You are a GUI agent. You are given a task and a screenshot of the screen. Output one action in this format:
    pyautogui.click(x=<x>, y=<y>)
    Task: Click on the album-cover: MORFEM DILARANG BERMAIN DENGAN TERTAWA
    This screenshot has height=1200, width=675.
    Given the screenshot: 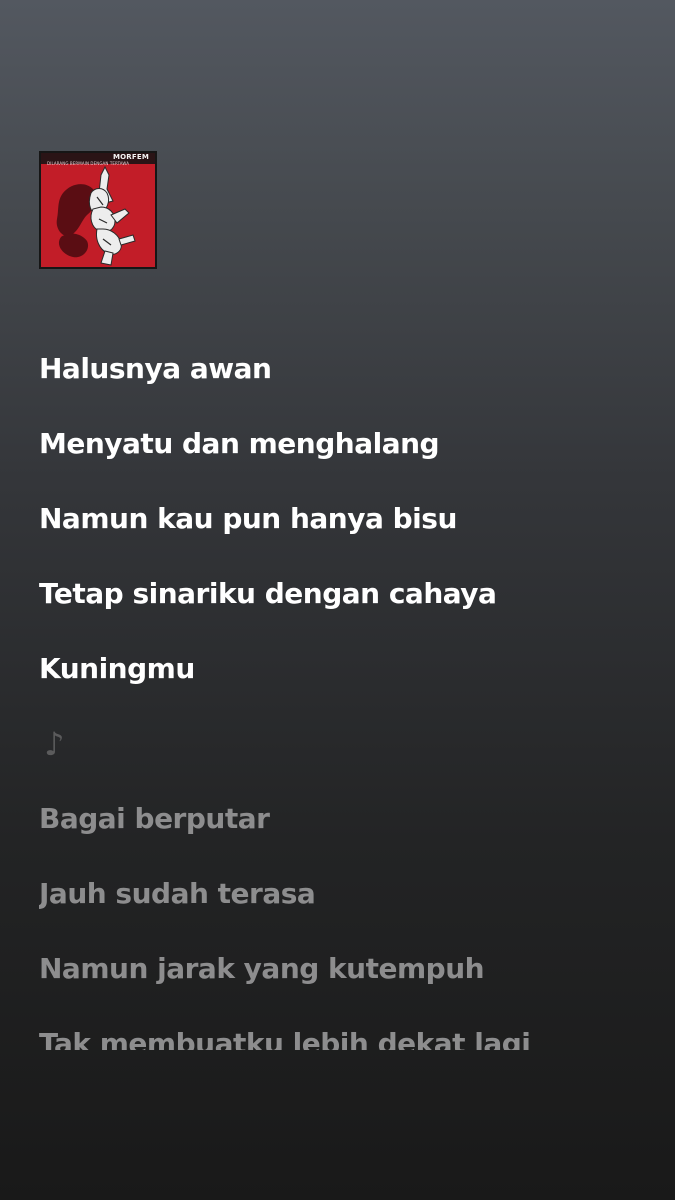 What is the action you would take?
    pyautogui.click(x=98, y=210)
    